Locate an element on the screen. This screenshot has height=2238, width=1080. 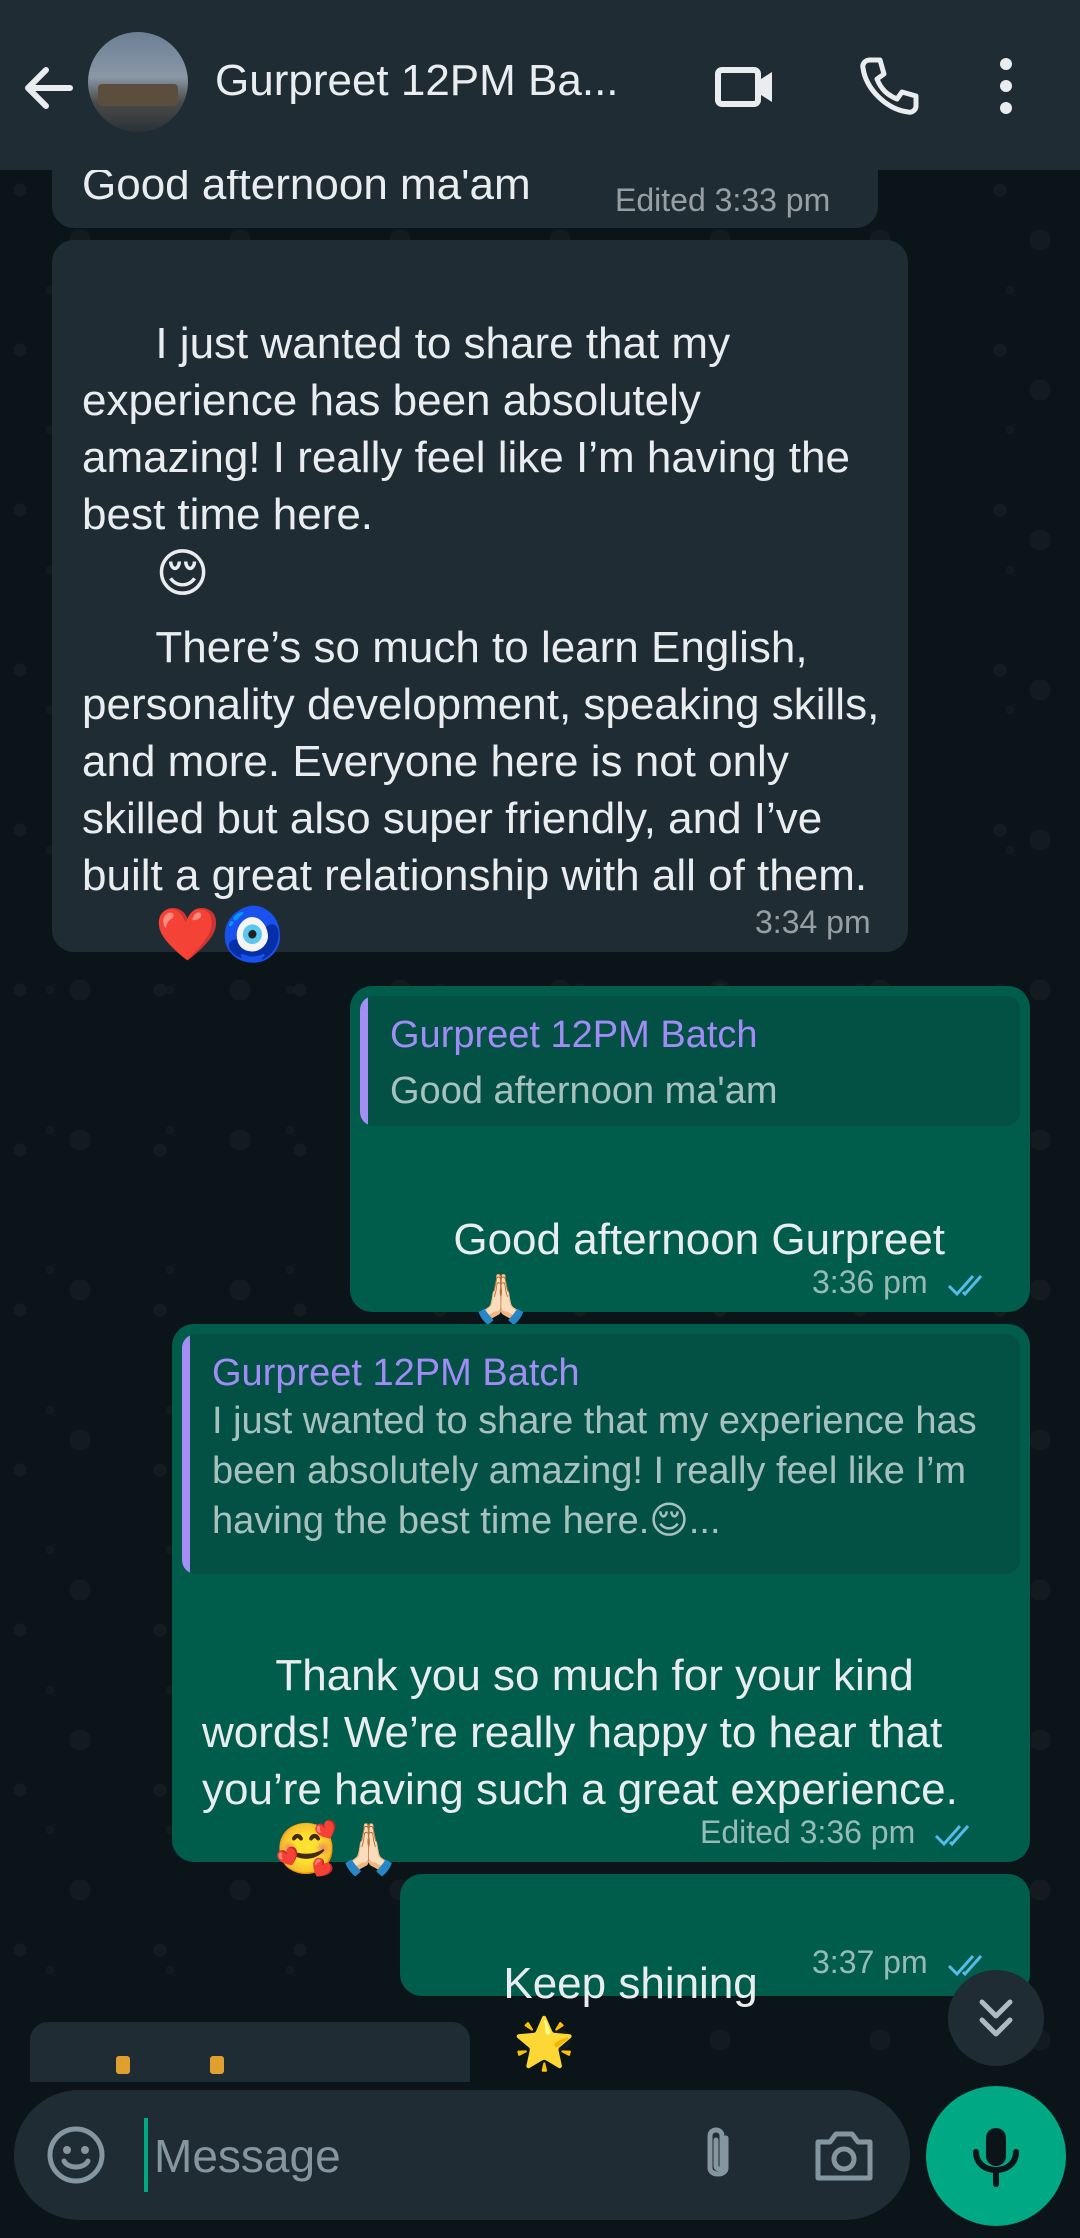
message-text-part: Good afternoon Gurpreet is located at coordinates (699, 1239).